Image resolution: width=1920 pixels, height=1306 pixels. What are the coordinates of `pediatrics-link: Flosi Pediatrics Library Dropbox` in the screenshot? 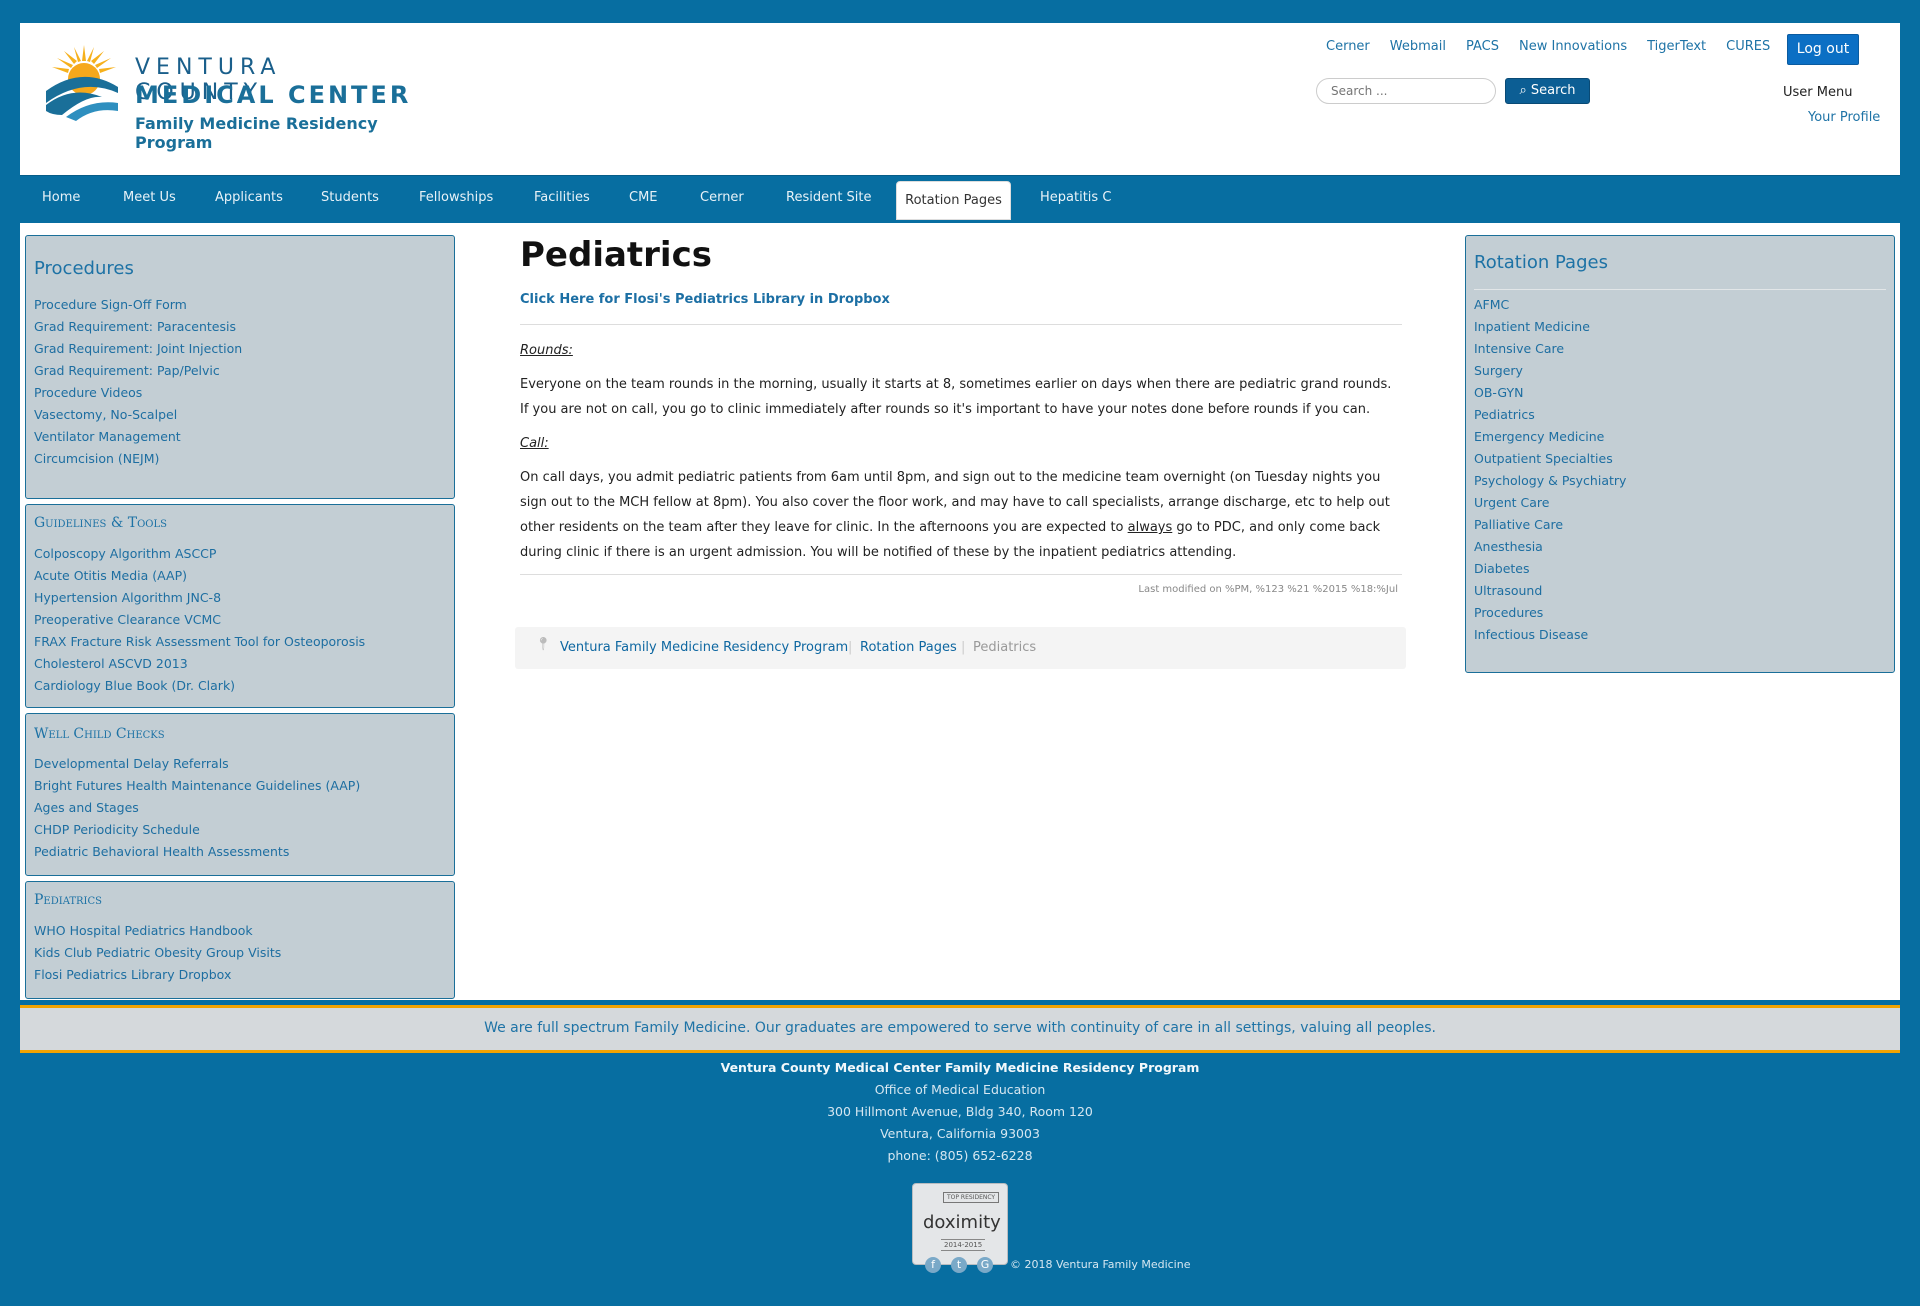 It's located at (157, 975).